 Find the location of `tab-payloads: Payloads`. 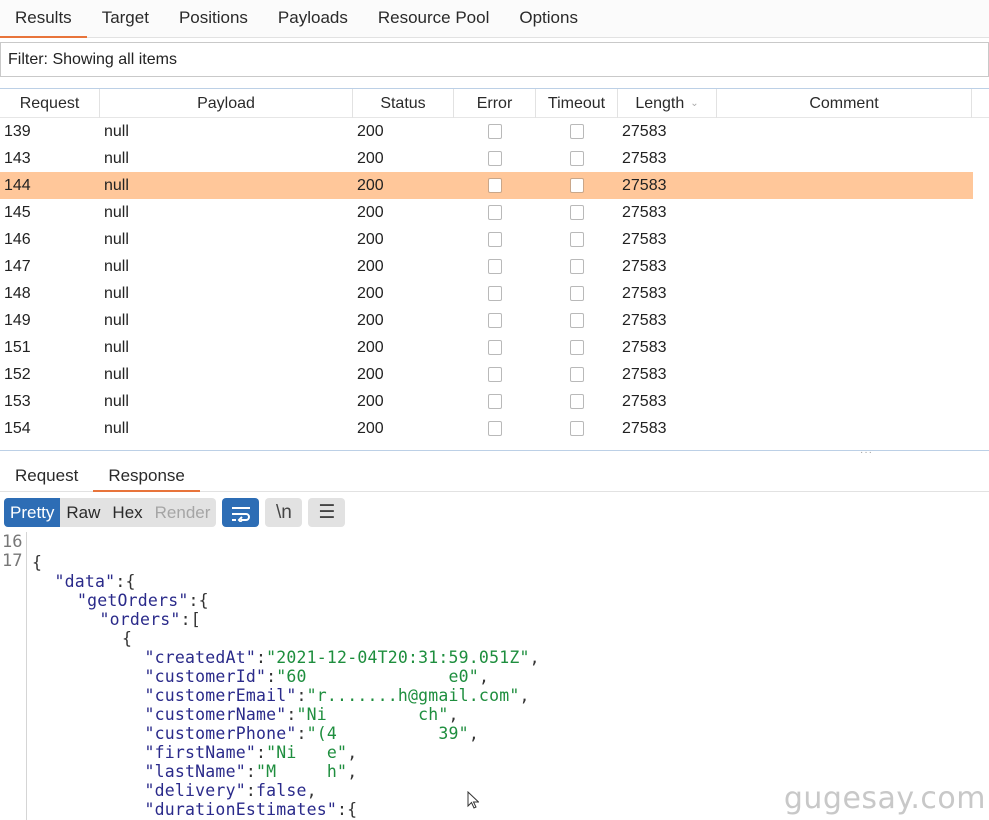

tab-payloads: Payloads is located at coordinates (313, 18).